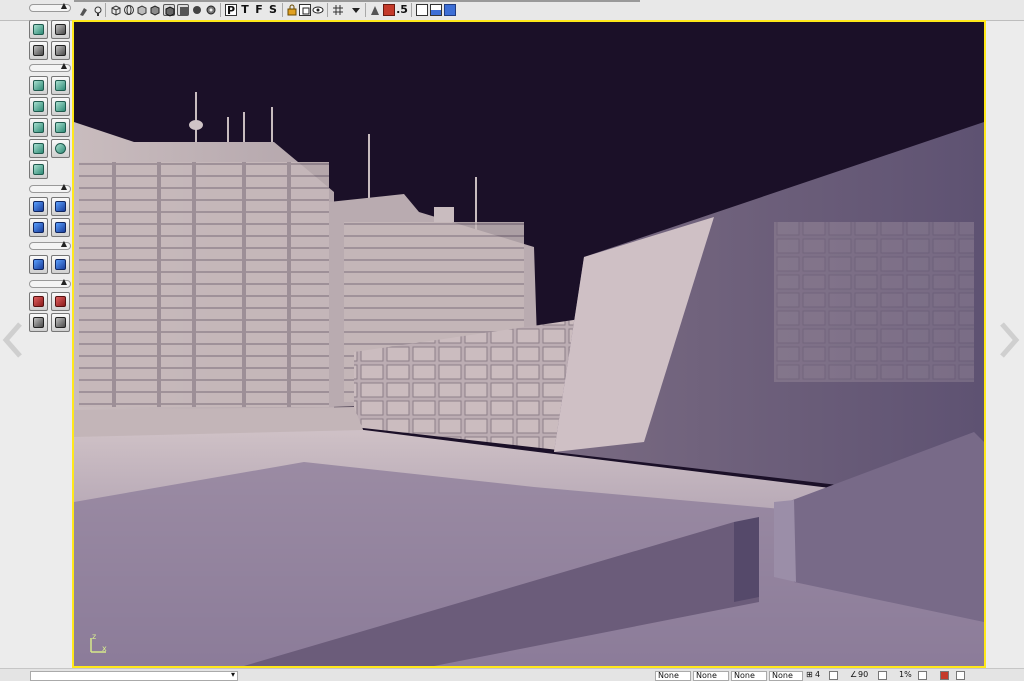 The image size is (1024, 681). What do you see at coordinates (38, 127) in the screenshot?
I see `sheet-builder-icon` at bounding box center [38, 127].